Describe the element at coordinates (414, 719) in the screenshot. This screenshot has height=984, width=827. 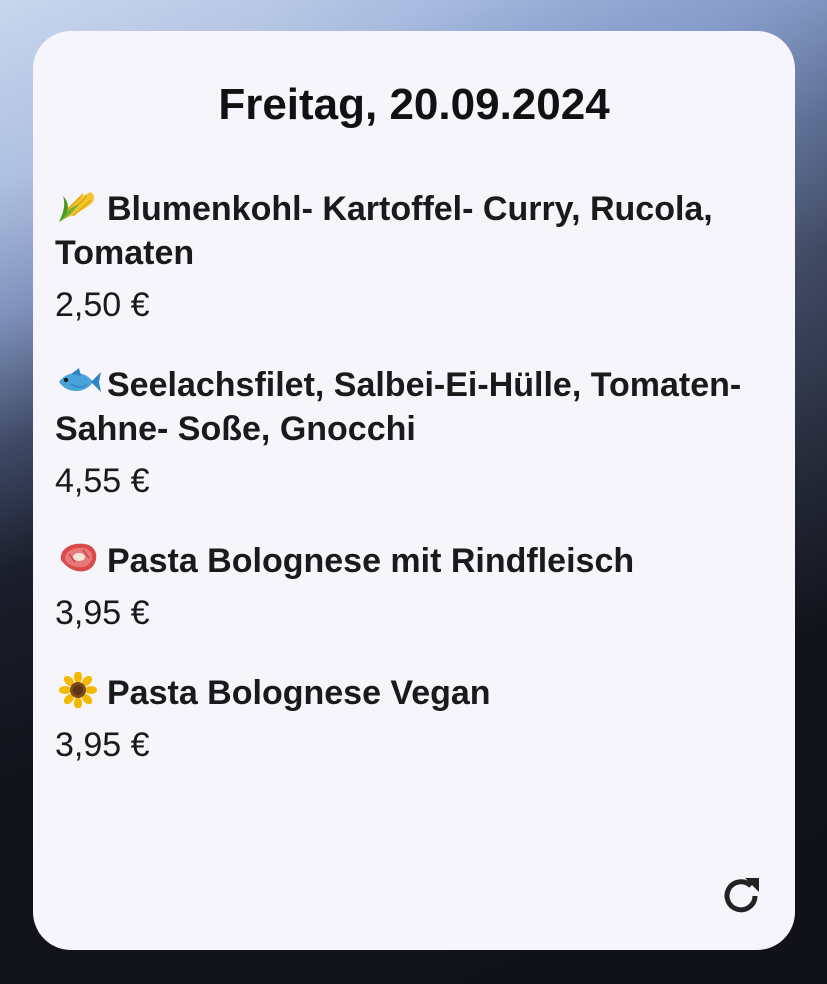
I see `meal-item: Pasta Bolognese Vegan 3,95 €` at that location.